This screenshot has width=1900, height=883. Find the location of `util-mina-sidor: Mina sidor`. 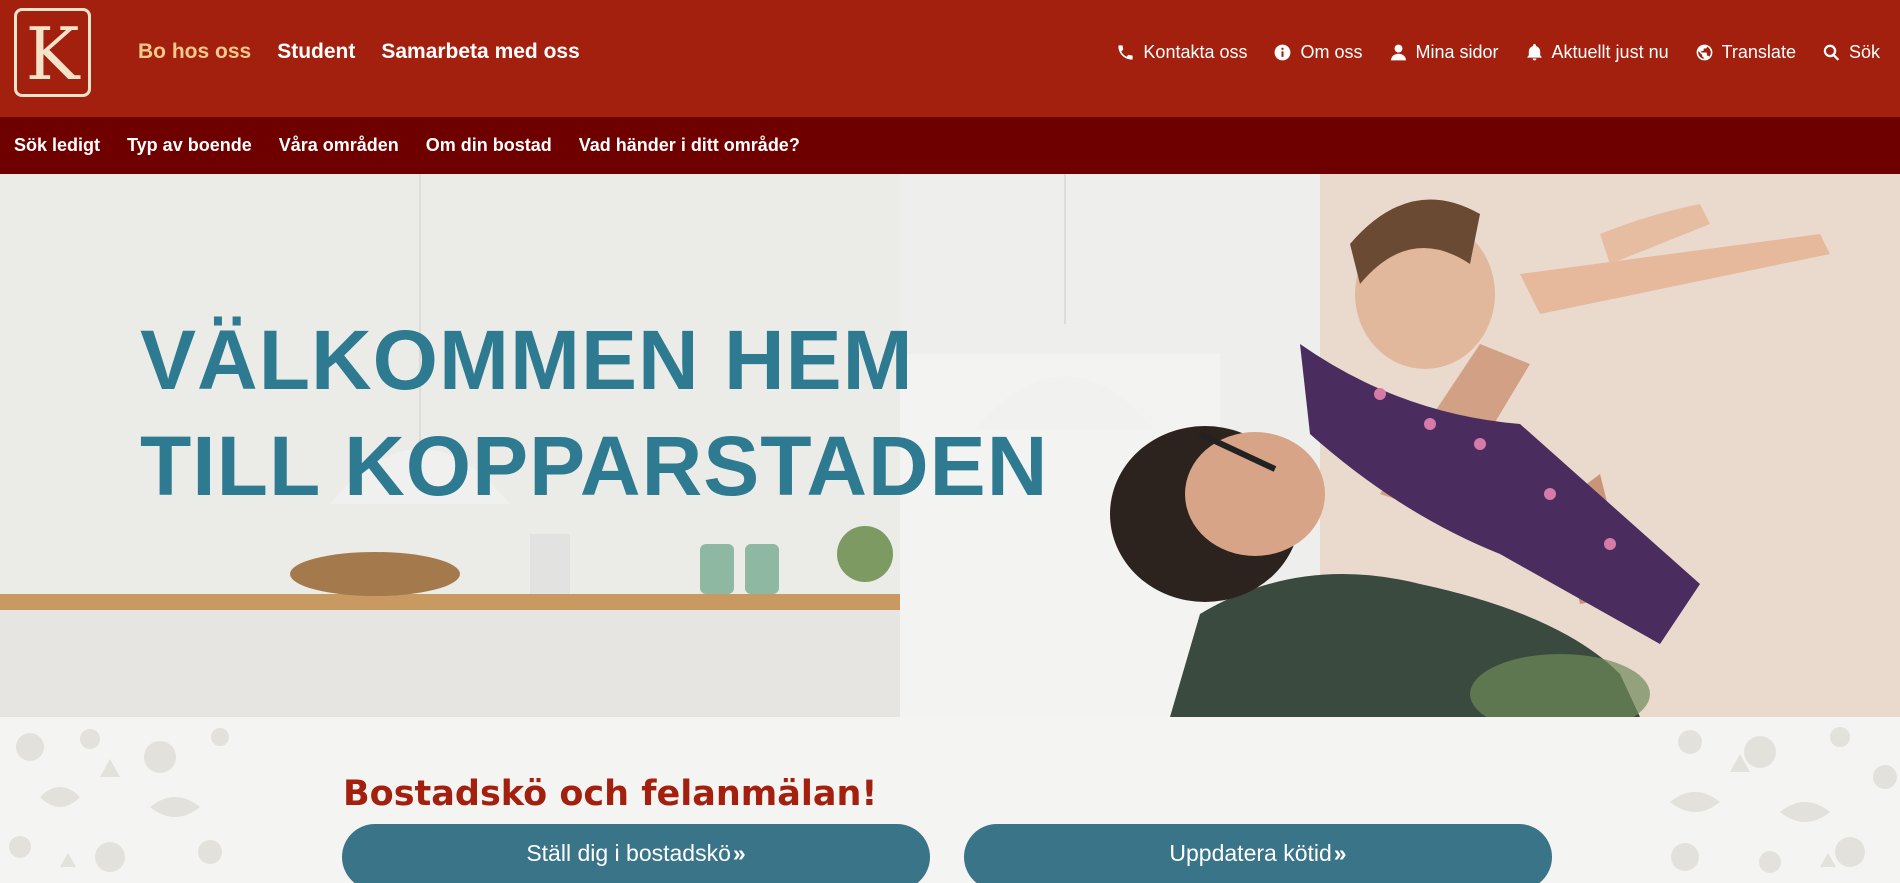

util-mina-sidor: Mina sidor is located at coordinates (1444, 52).